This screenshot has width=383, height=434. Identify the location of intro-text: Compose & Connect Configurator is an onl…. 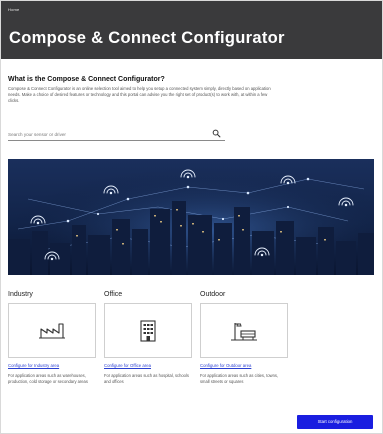
(139, 95).